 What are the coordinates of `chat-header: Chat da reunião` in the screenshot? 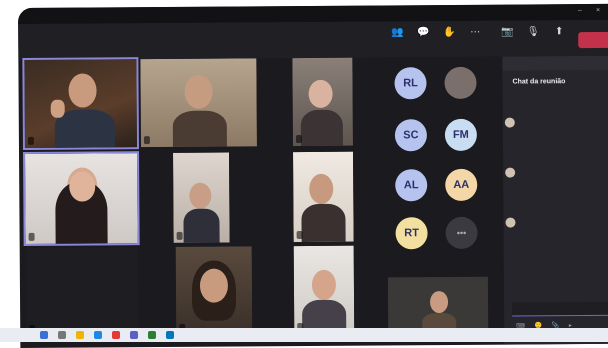 It's located at (539, 81).